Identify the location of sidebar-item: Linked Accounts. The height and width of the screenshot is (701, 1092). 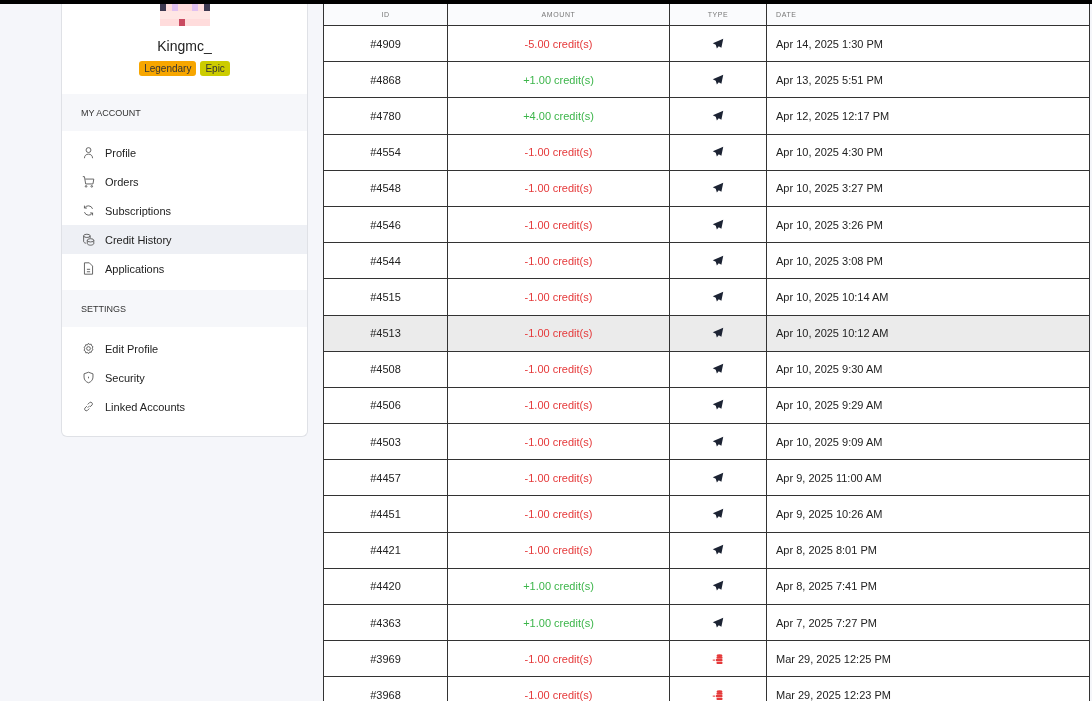
(184, 406).